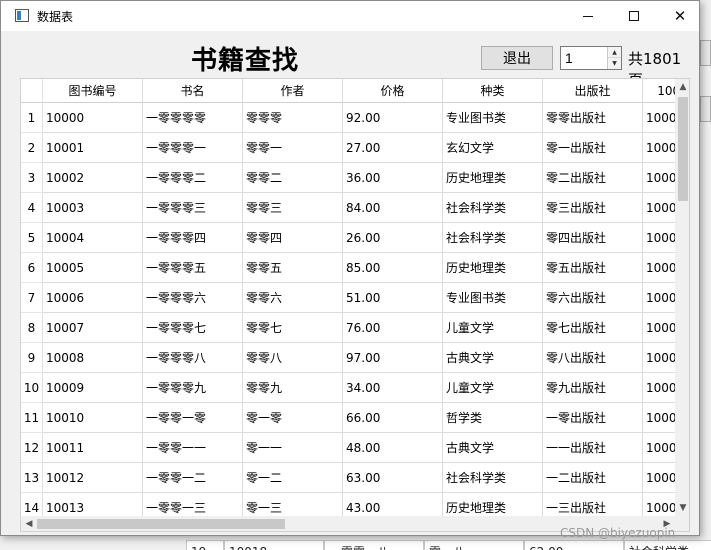 The width and height of the screenshot is (711, 550). Describe the element at coordinates (32, 91) in the screenshot. I see `table-corner` at that location.